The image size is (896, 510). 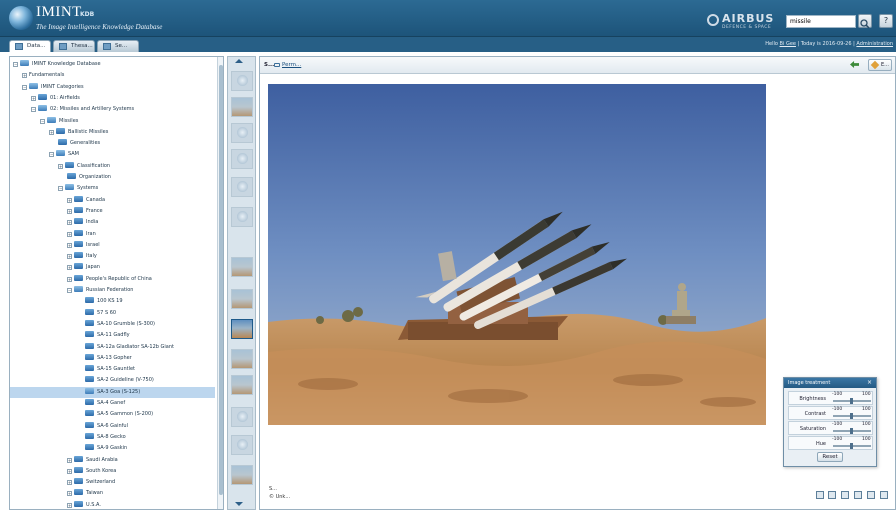 I want to click on thumbnail-selected, so click(x=242, y=329).